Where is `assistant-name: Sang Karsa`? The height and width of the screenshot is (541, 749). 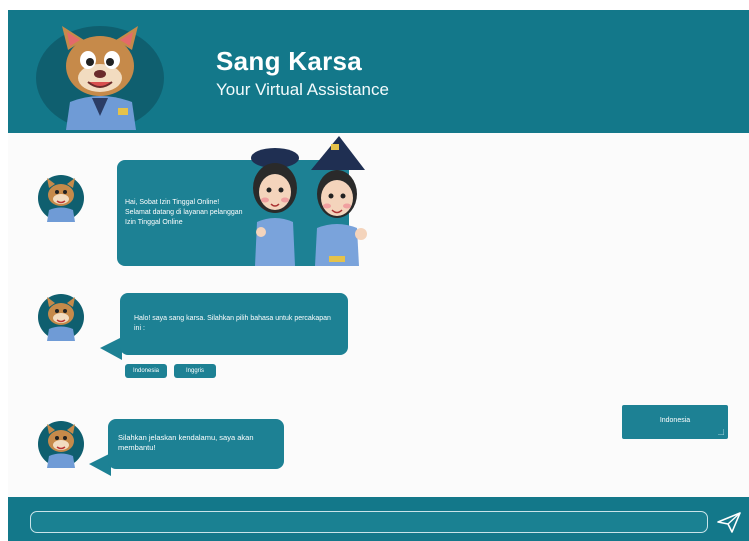 assistant-name: Sang Karsa is located at coordinates (289, 61).